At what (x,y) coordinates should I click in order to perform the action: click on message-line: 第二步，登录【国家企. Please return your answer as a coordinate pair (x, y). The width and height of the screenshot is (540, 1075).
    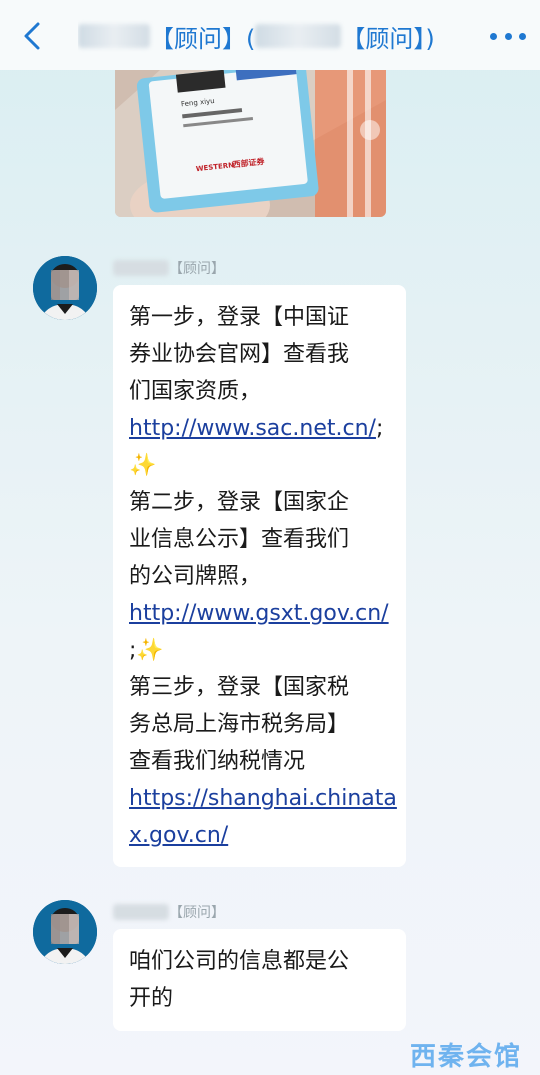
    Looking at the image, I should click on (239, 502).